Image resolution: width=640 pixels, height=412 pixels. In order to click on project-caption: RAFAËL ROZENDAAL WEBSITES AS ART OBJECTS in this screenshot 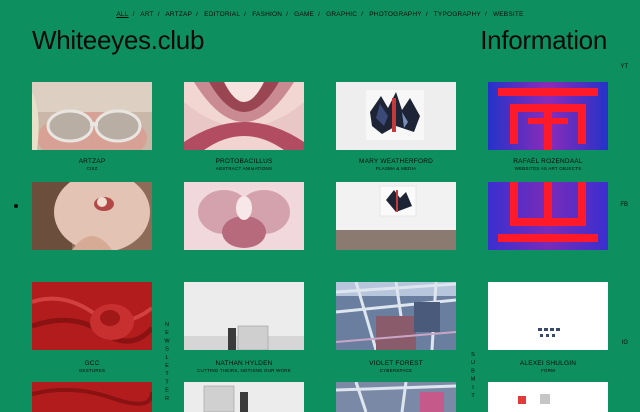, I will do `click(548, 164)`.